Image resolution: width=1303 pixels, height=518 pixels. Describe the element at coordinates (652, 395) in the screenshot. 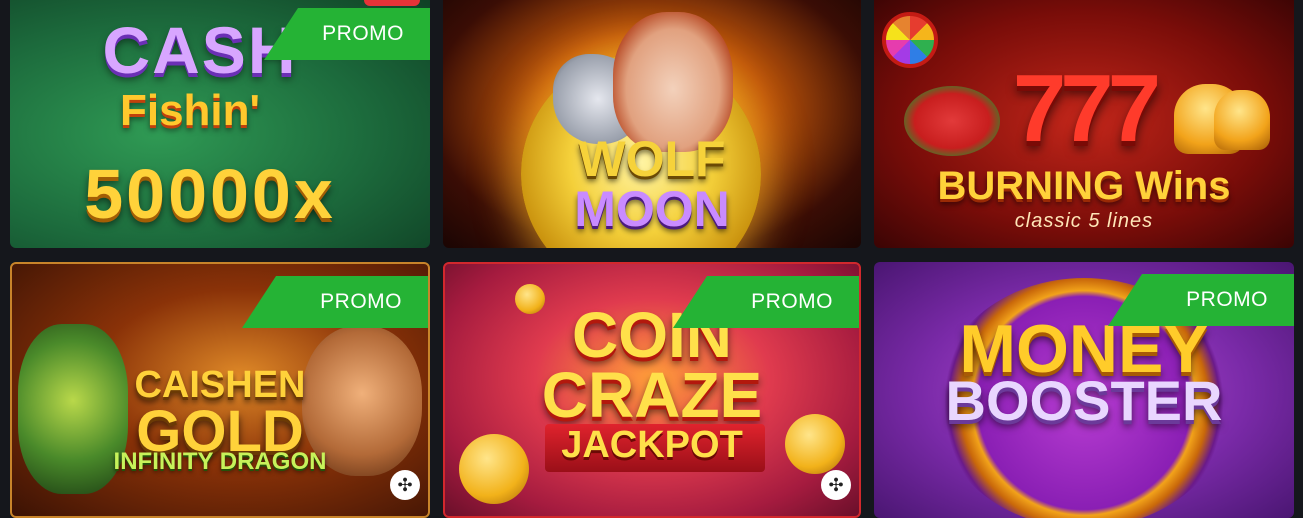

I see `game-title-line: CRAZE` at that location.